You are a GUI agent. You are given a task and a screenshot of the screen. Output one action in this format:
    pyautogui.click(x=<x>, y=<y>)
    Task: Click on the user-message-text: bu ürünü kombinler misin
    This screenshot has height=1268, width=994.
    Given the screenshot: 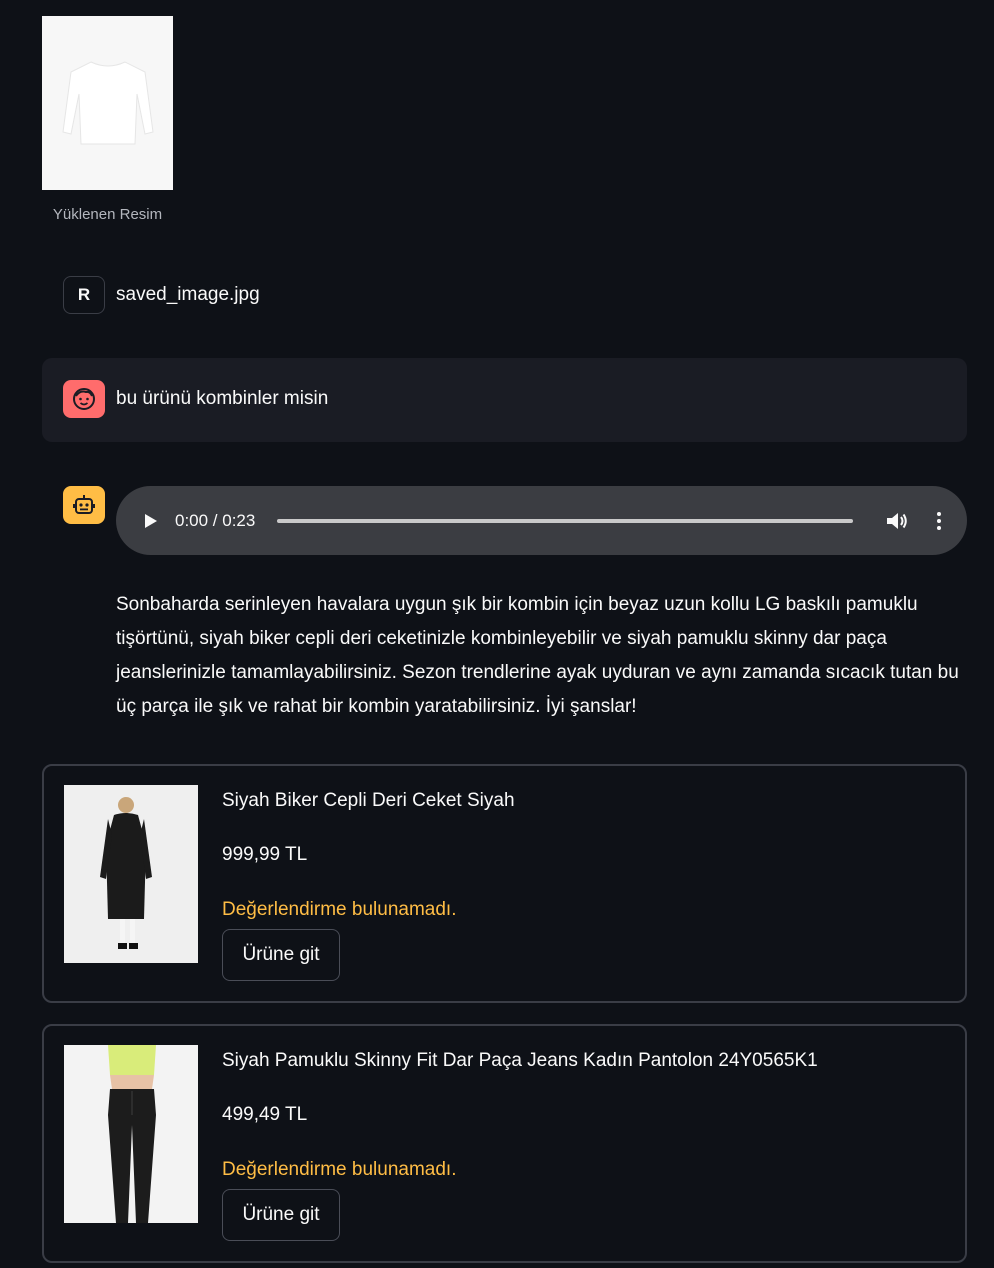 What is the action you would take?
    pyautogui.click(x=222, y=398)
    